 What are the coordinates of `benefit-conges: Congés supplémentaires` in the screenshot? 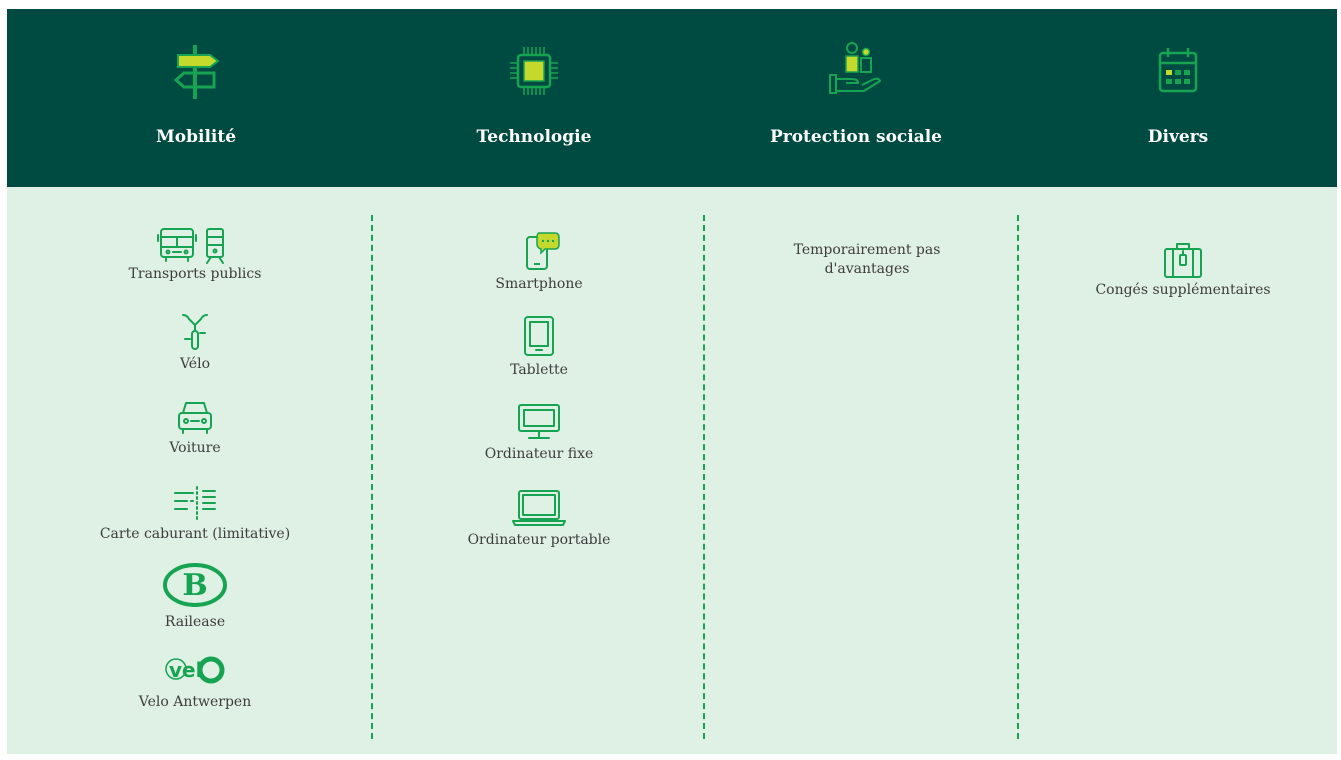 It's located at (1182, 269).